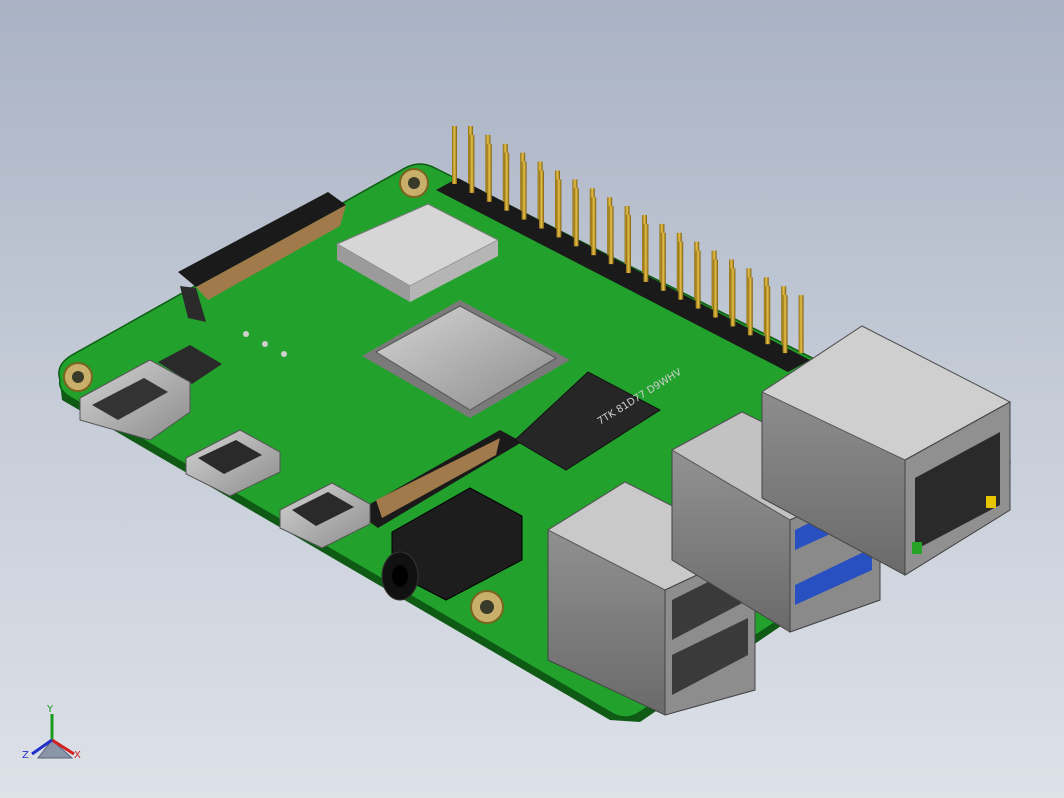  Describe the element at coordinates (25, 755) in the screenshot. I see `z-axis-label: Z` at that location.